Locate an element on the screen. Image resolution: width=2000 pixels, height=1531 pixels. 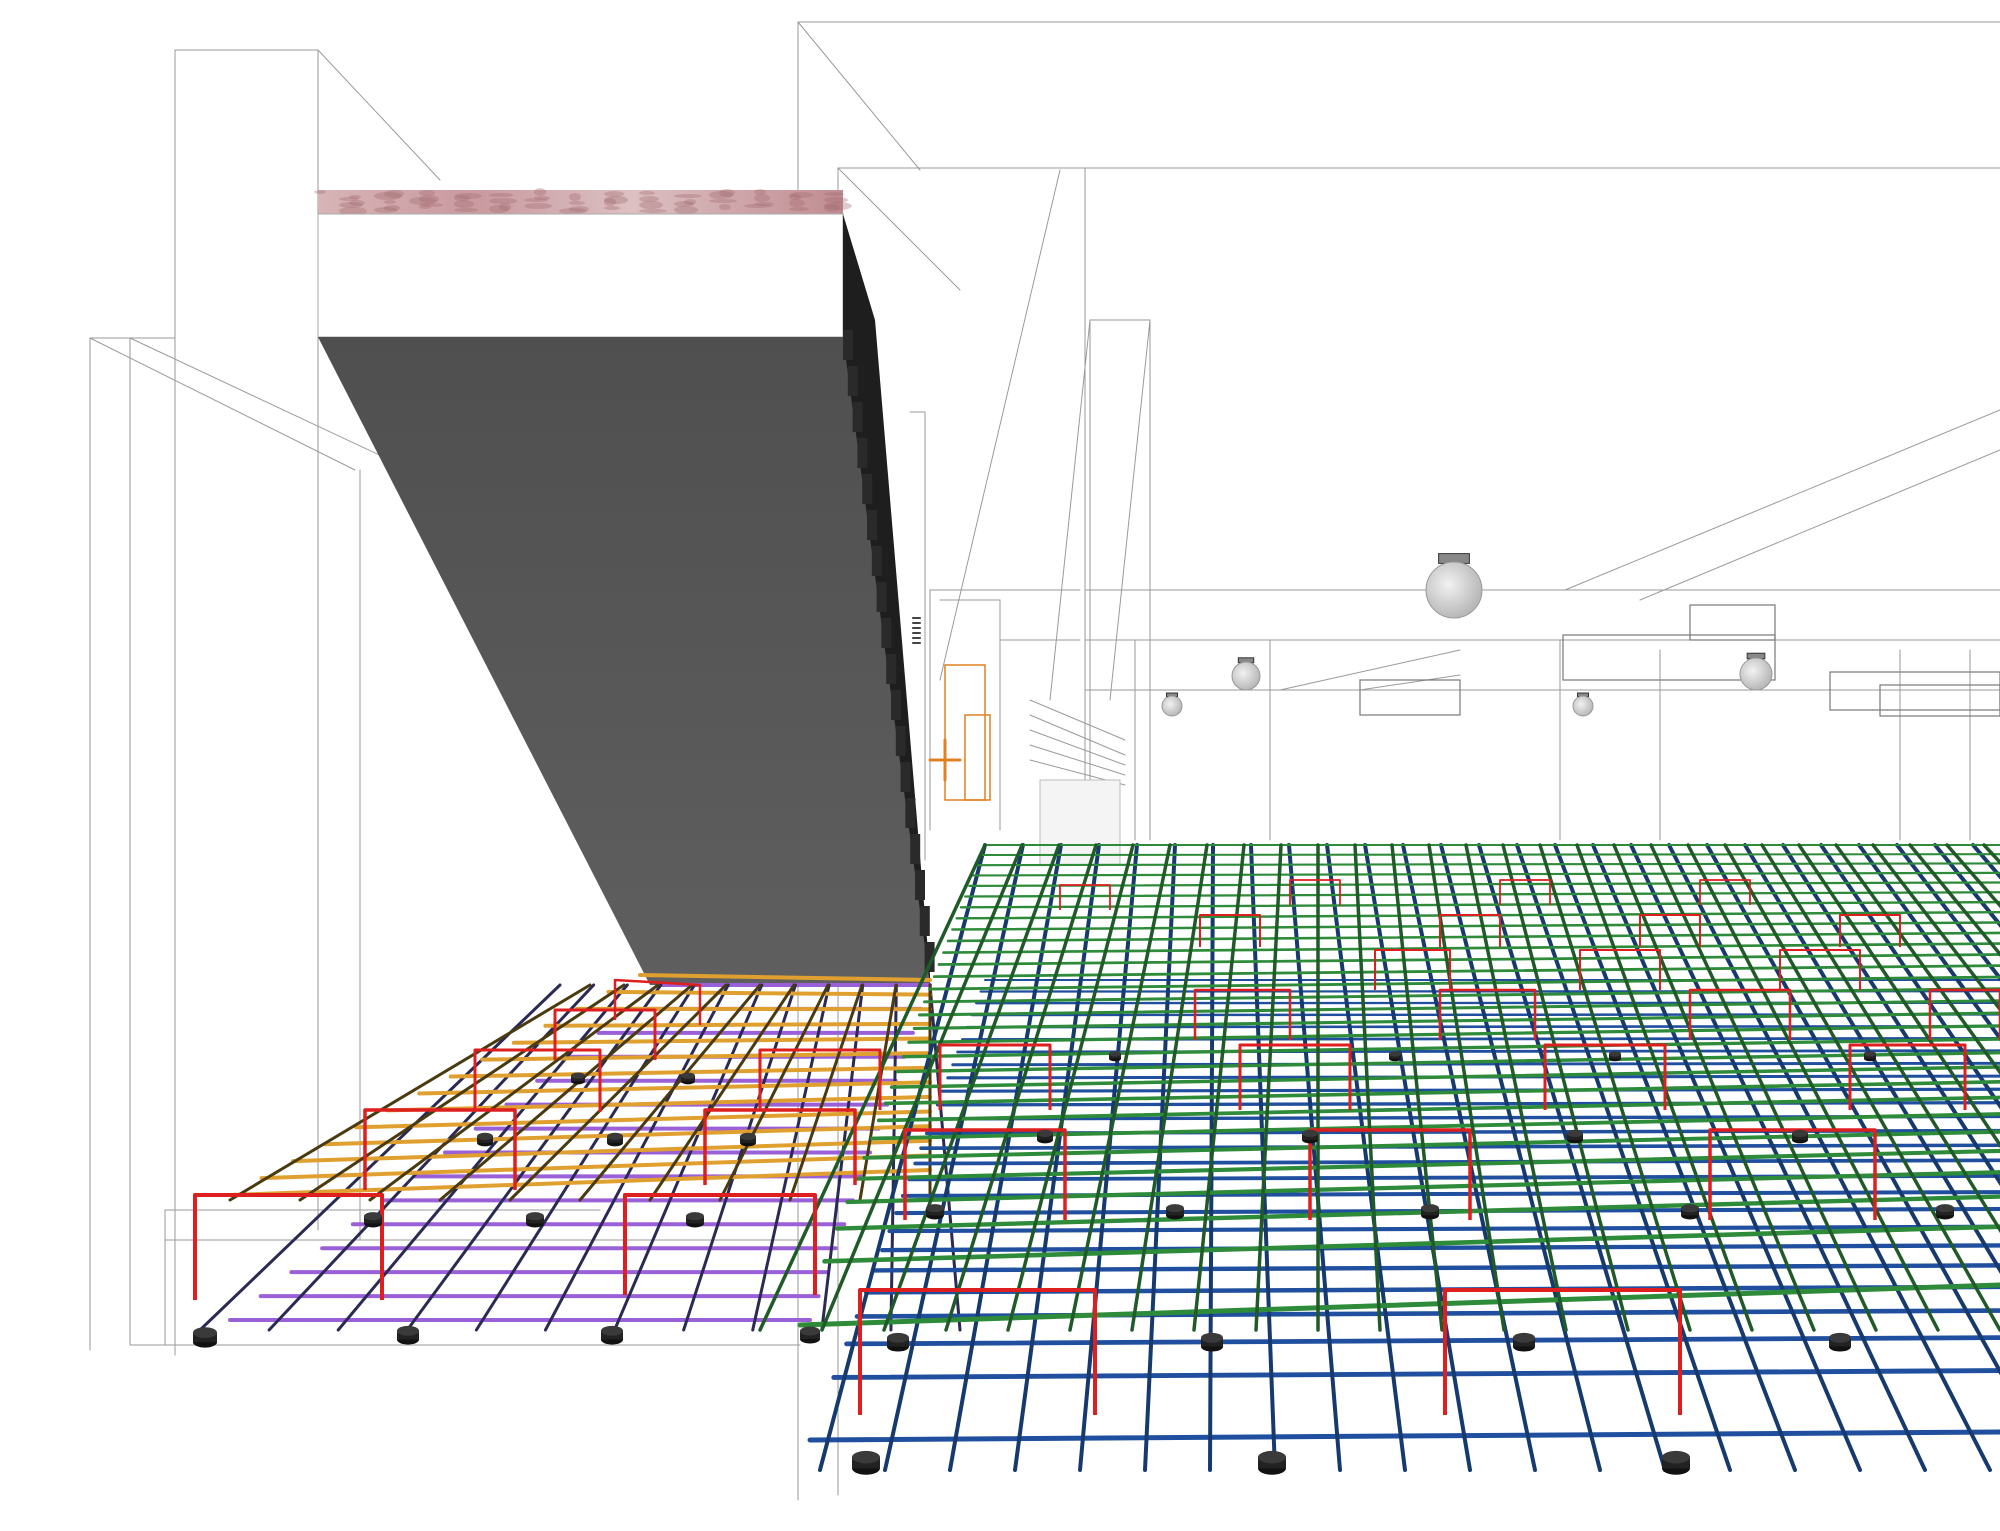
rebar-grid-left is located at coordinates (580, 1152).